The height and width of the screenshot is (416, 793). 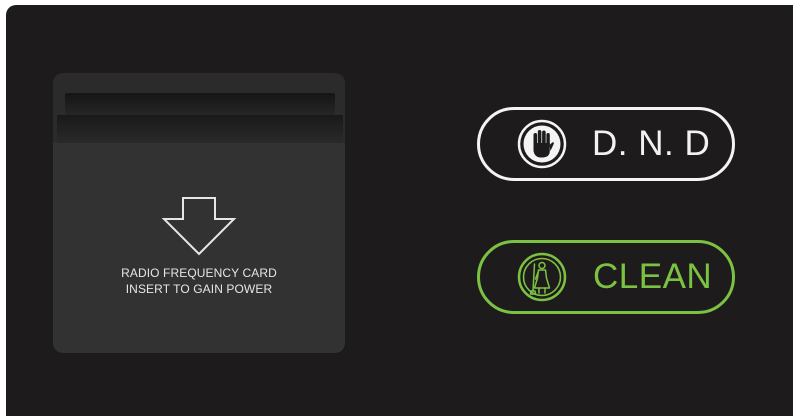 What do you see at coordinates (199, 289) in the screenshot?
I see `card-slot-line2: INSERT TO GAIN POWER` at bounding box center [199, 289].